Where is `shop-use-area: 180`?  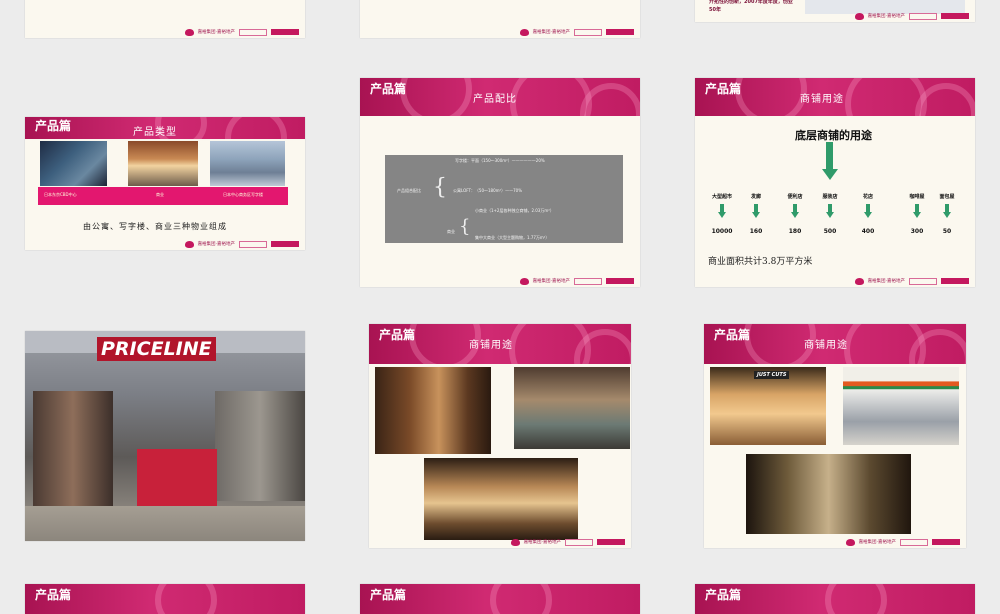
shop-use-area: 180 is located at coordinates (795, 231).